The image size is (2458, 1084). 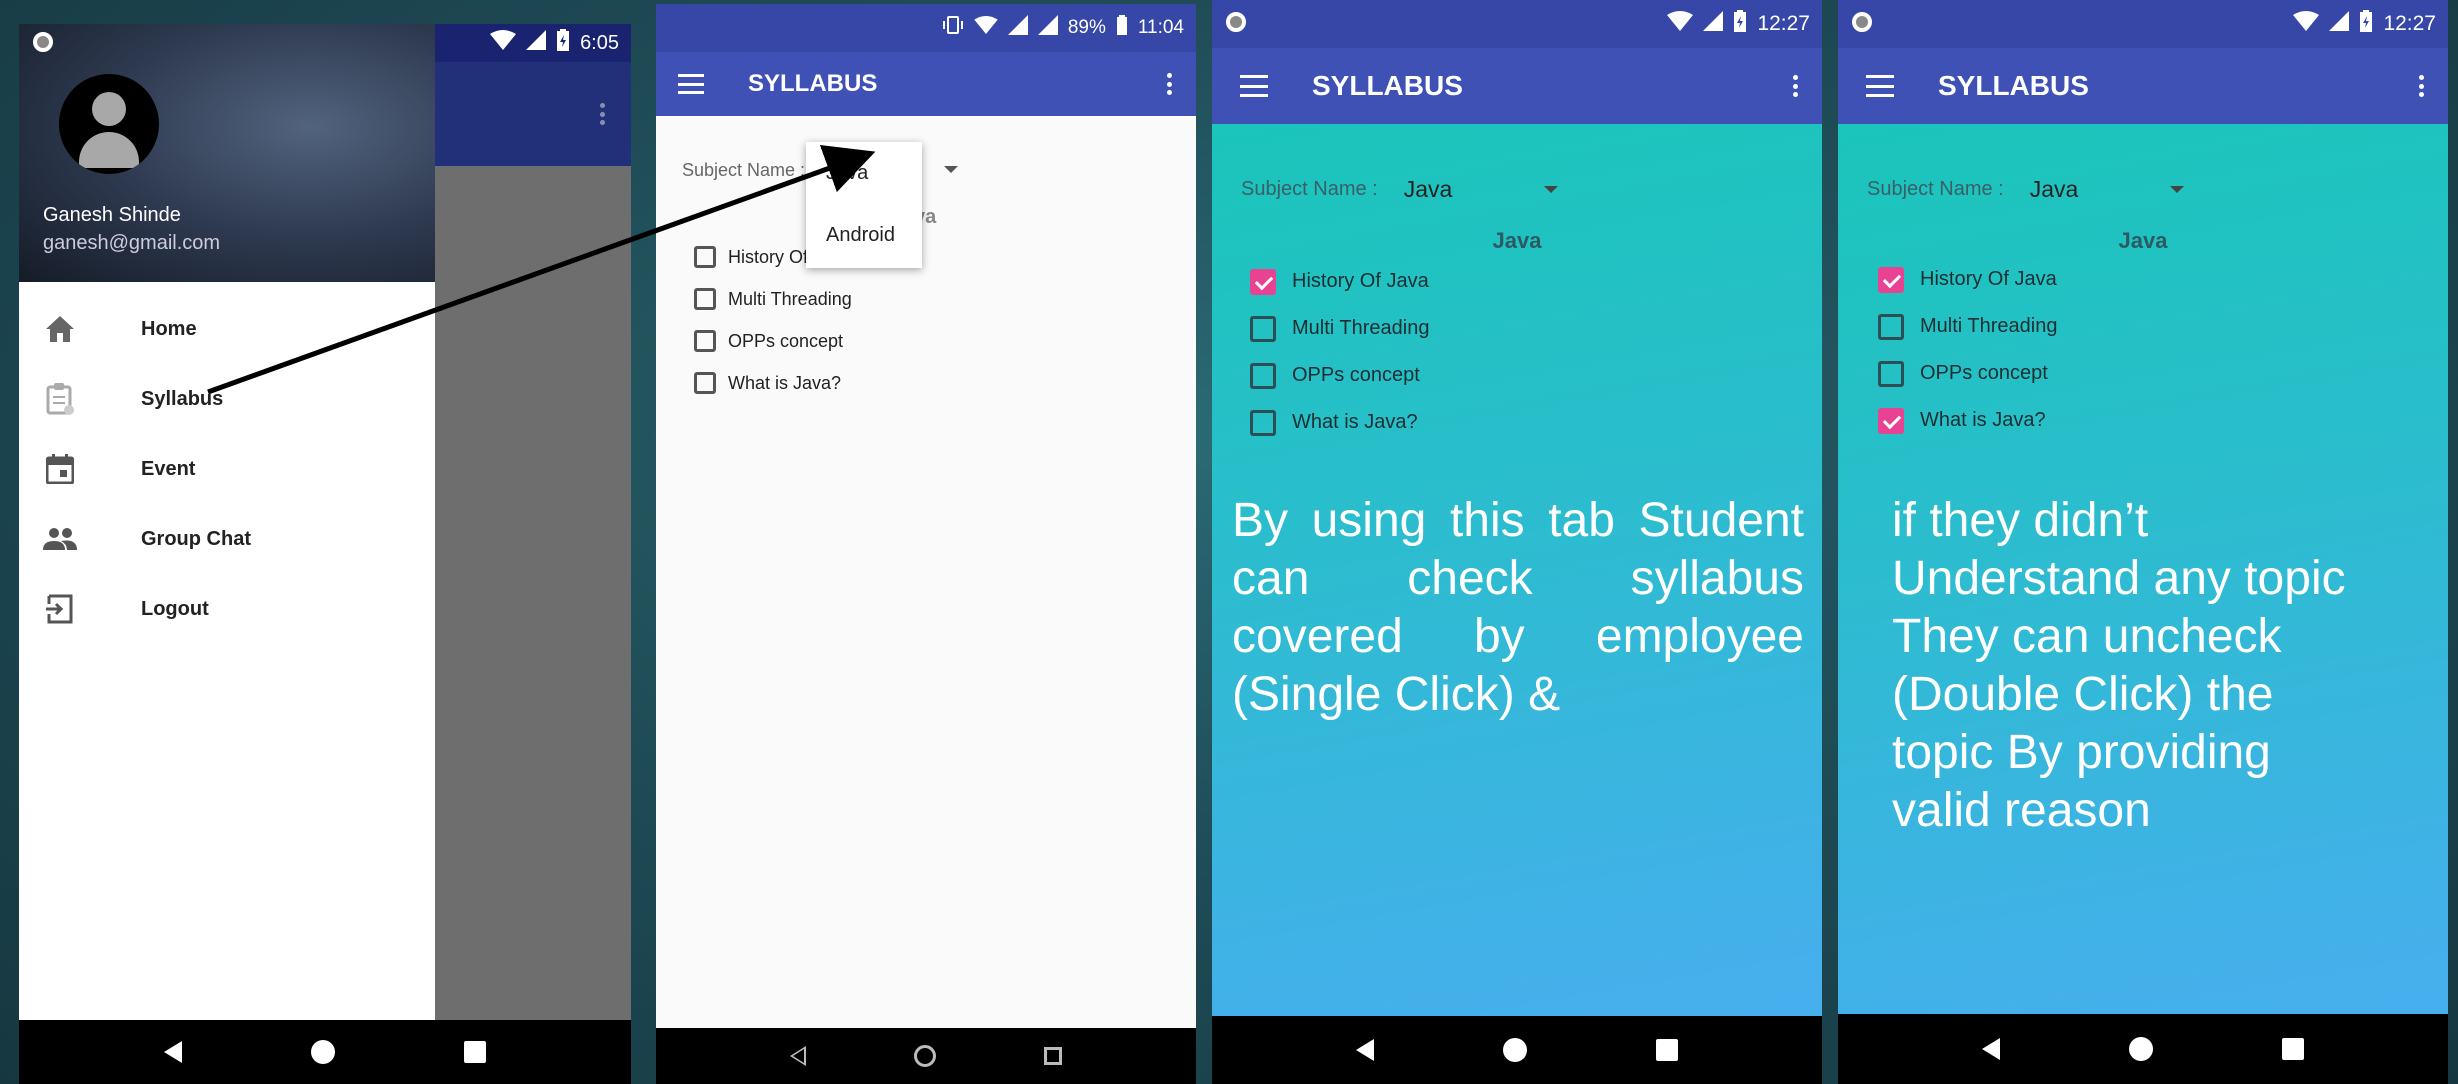 What do you see at coordinates (541, 270) in the screenshot?
I see `annotation-arrow` at bounding box center [541, 270].